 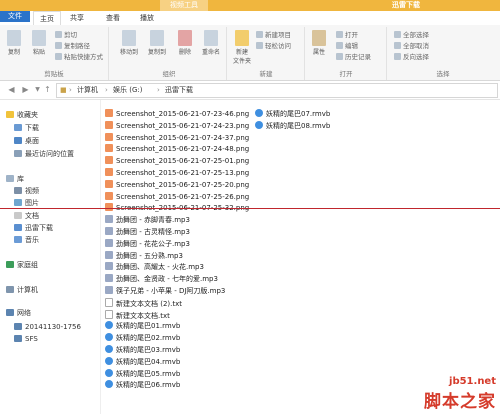 I want to click on file-name: Screenshot_2015-06-21-07-25-13.png, so click(x=183, y=173).